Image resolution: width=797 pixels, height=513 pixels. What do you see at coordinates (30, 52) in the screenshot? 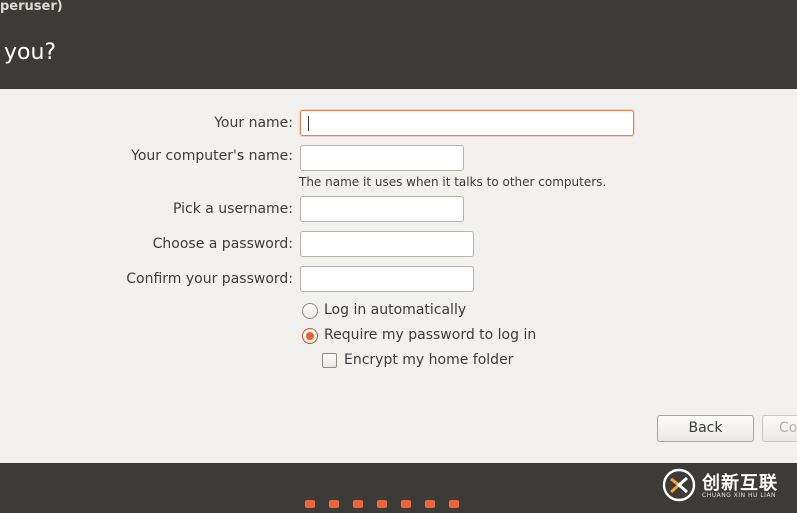
I see `page-title: you?` at bounding box center [30, 52].